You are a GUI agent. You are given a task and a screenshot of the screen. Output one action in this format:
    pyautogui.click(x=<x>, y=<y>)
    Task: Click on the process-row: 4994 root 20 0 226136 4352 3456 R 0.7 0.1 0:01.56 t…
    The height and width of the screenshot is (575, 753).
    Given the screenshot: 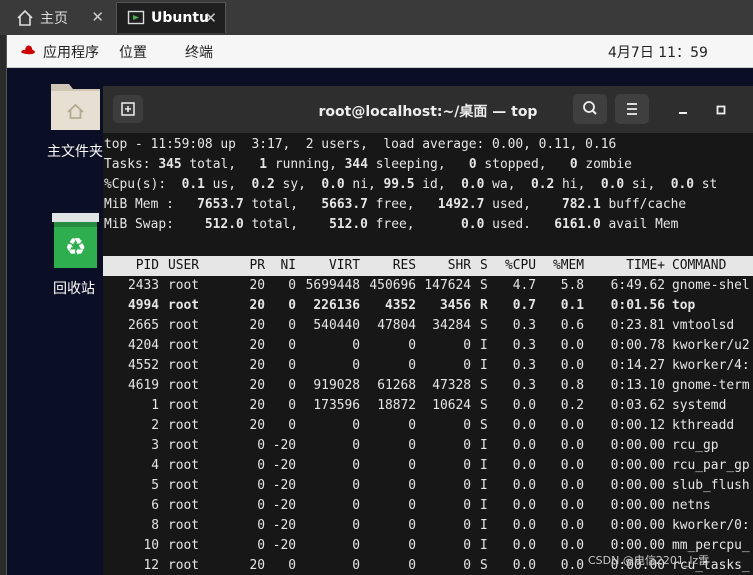 What is the action you would take?
    pyautogui.click(x=428, y=306)
    